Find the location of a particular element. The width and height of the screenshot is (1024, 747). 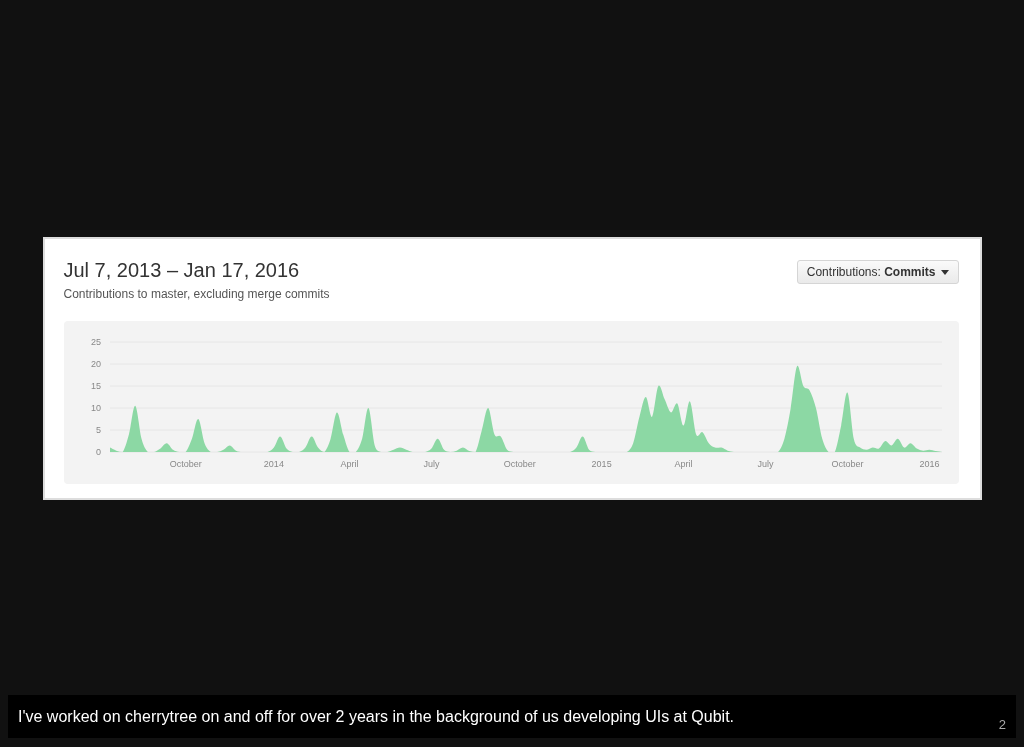

y-tick-label: 5 is located at coordinates (98, 430).